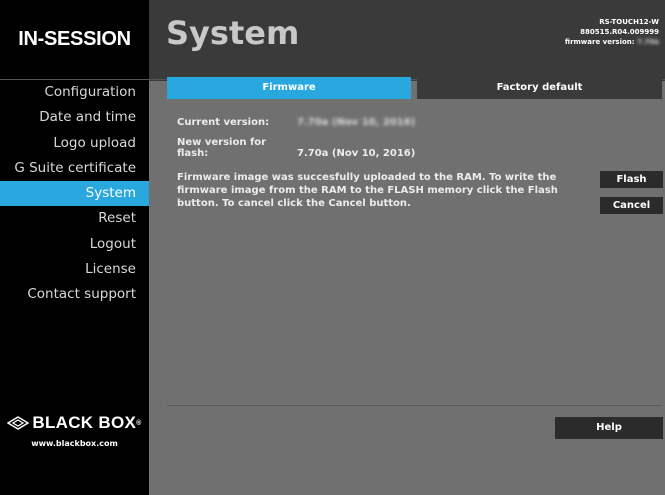 Image resolution: width=665 pixels, height=495 pixels. Describe the element at coordinates (356, 153) in the screenshot. I see `new-version-value: 7.70a (Nov 10, 2016)` at that location.